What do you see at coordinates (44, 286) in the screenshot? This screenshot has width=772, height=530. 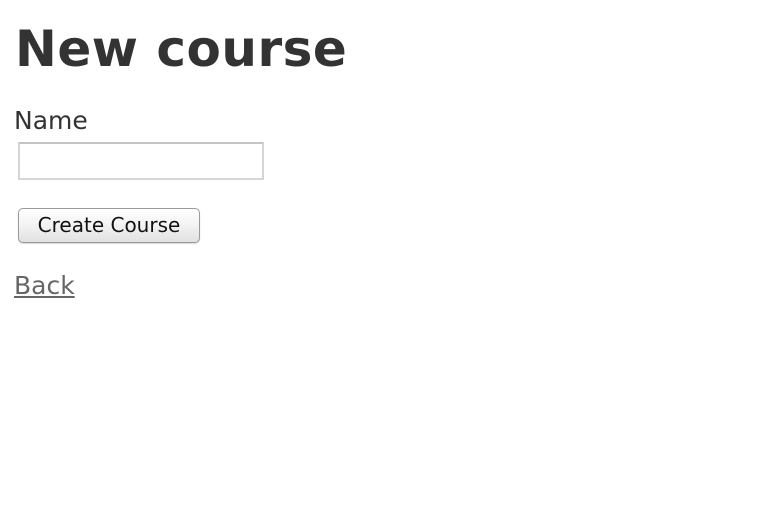 I see `back-link: Back` at bounding box center [44, 286].